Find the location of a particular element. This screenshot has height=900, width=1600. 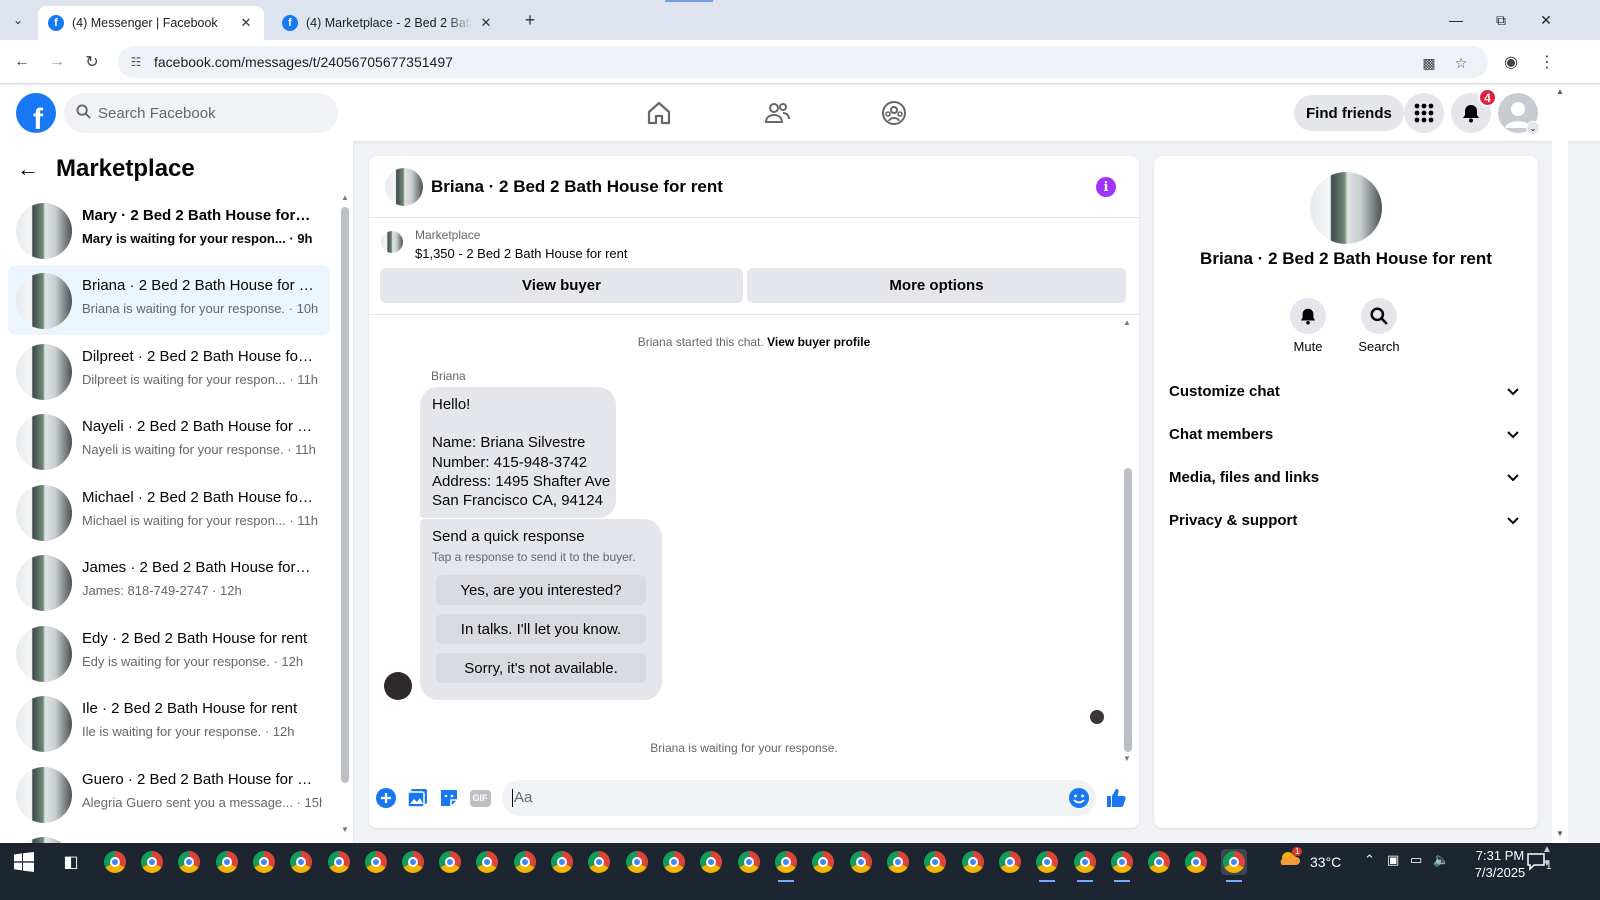

restore-window-icon: ⧉ is located at coordinates (1501, 20).